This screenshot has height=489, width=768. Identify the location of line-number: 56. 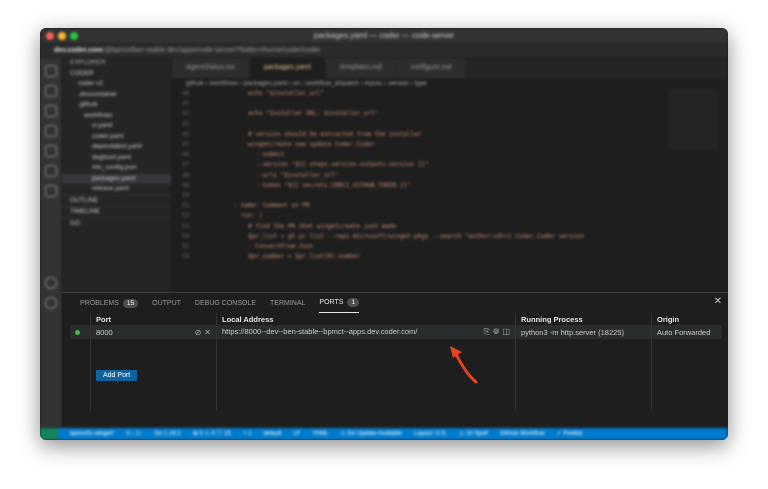
(186, 257).